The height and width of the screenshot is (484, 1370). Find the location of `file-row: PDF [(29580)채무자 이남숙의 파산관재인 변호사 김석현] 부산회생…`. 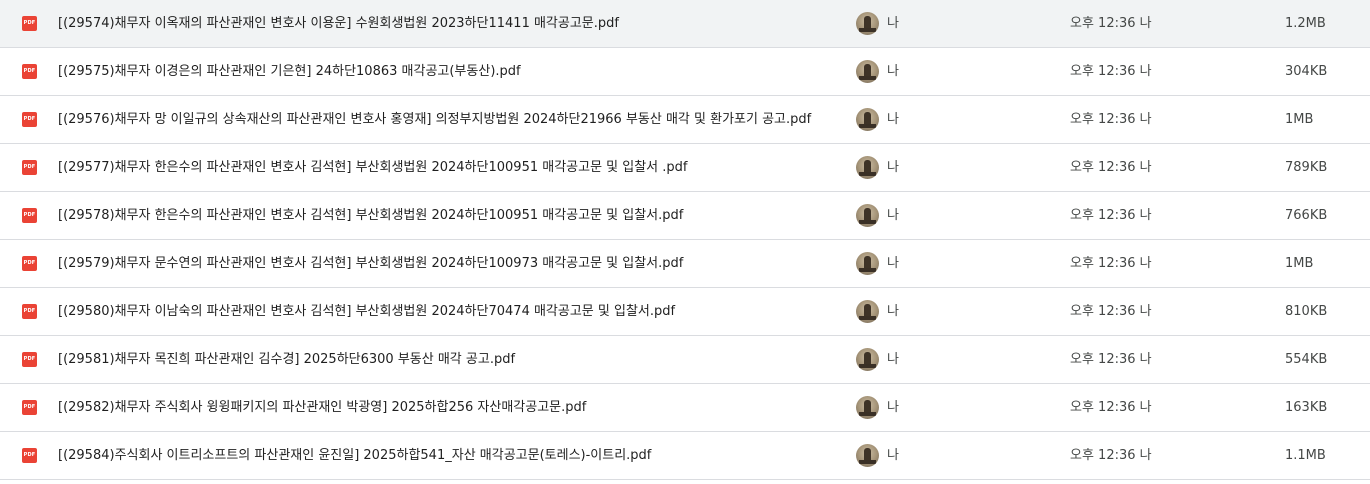

file-row: PDF [(29580)채무자 이남숙의 파산관재인 변호사 김석현] 부산회생… is located at coordinates (685, 312).